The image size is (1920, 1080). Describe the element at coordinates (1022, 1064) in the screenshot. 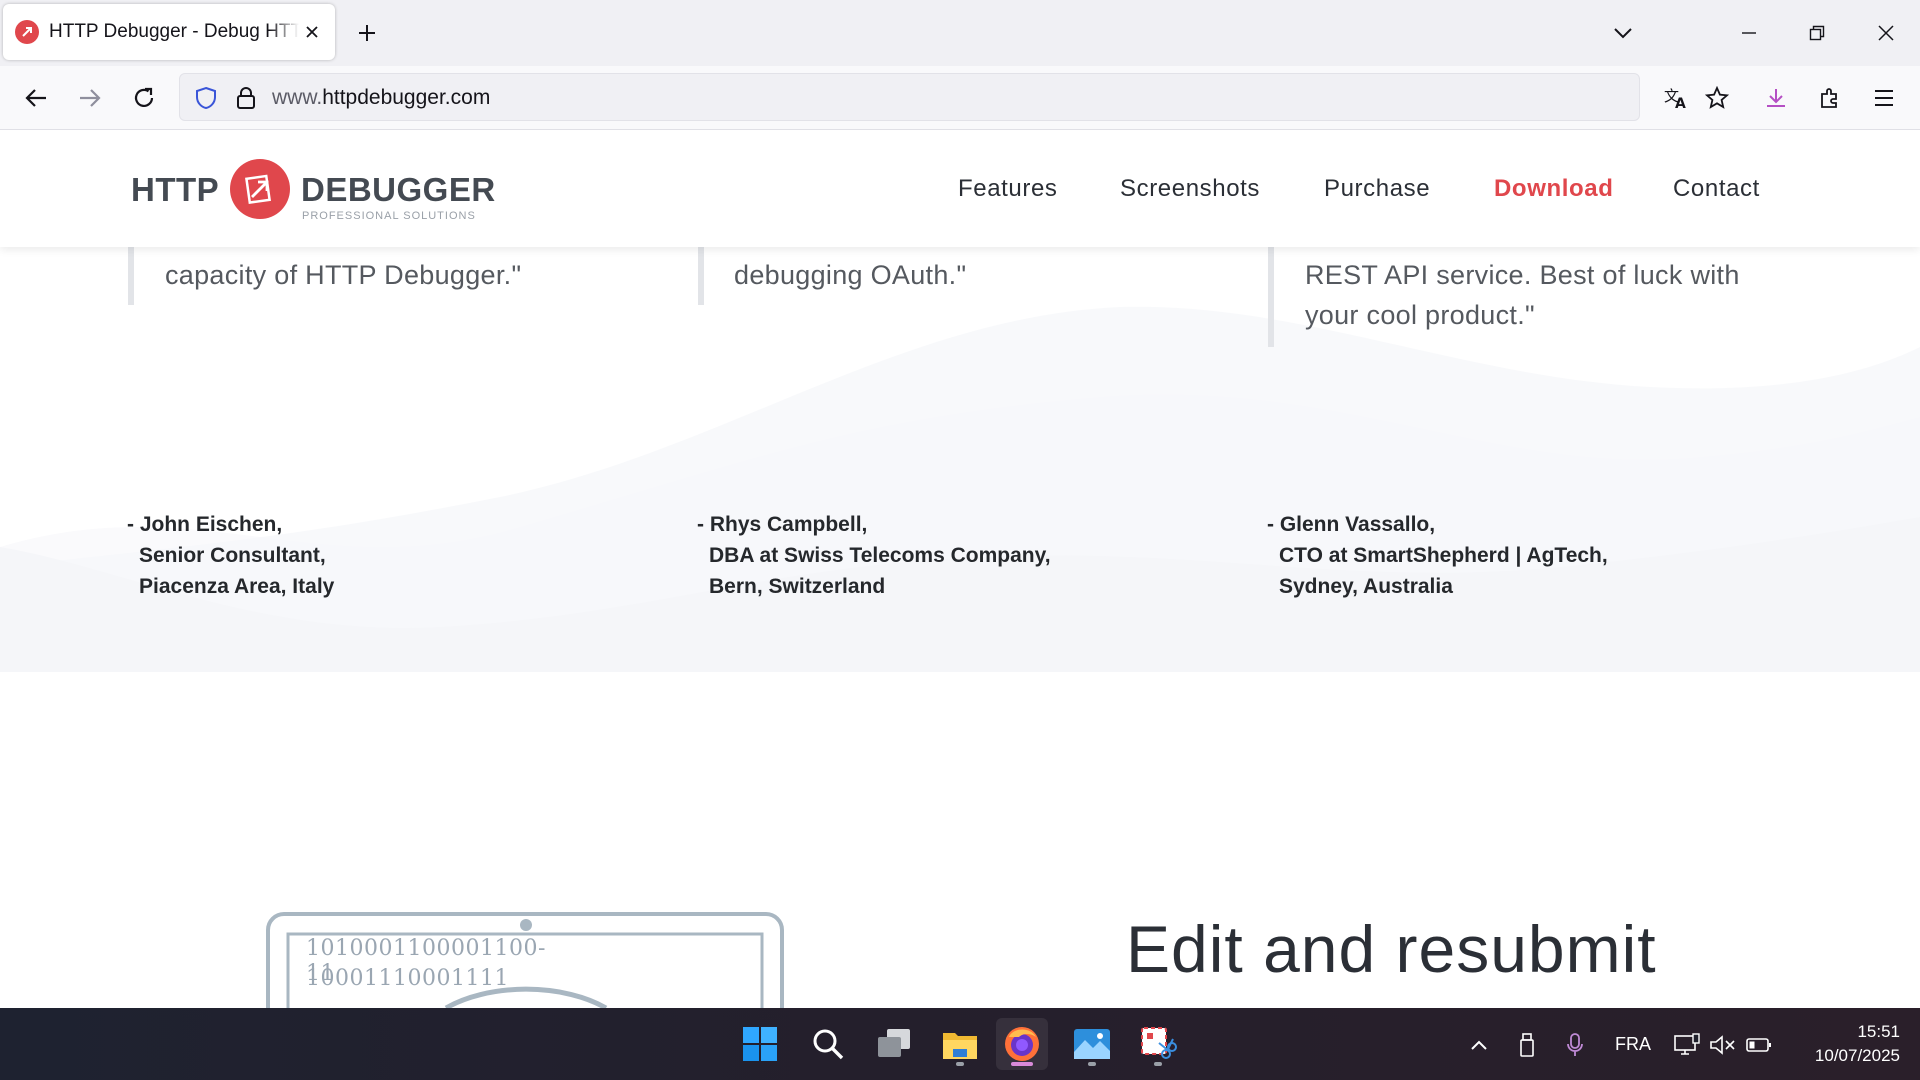

I see `active-app-indicator` at that location.